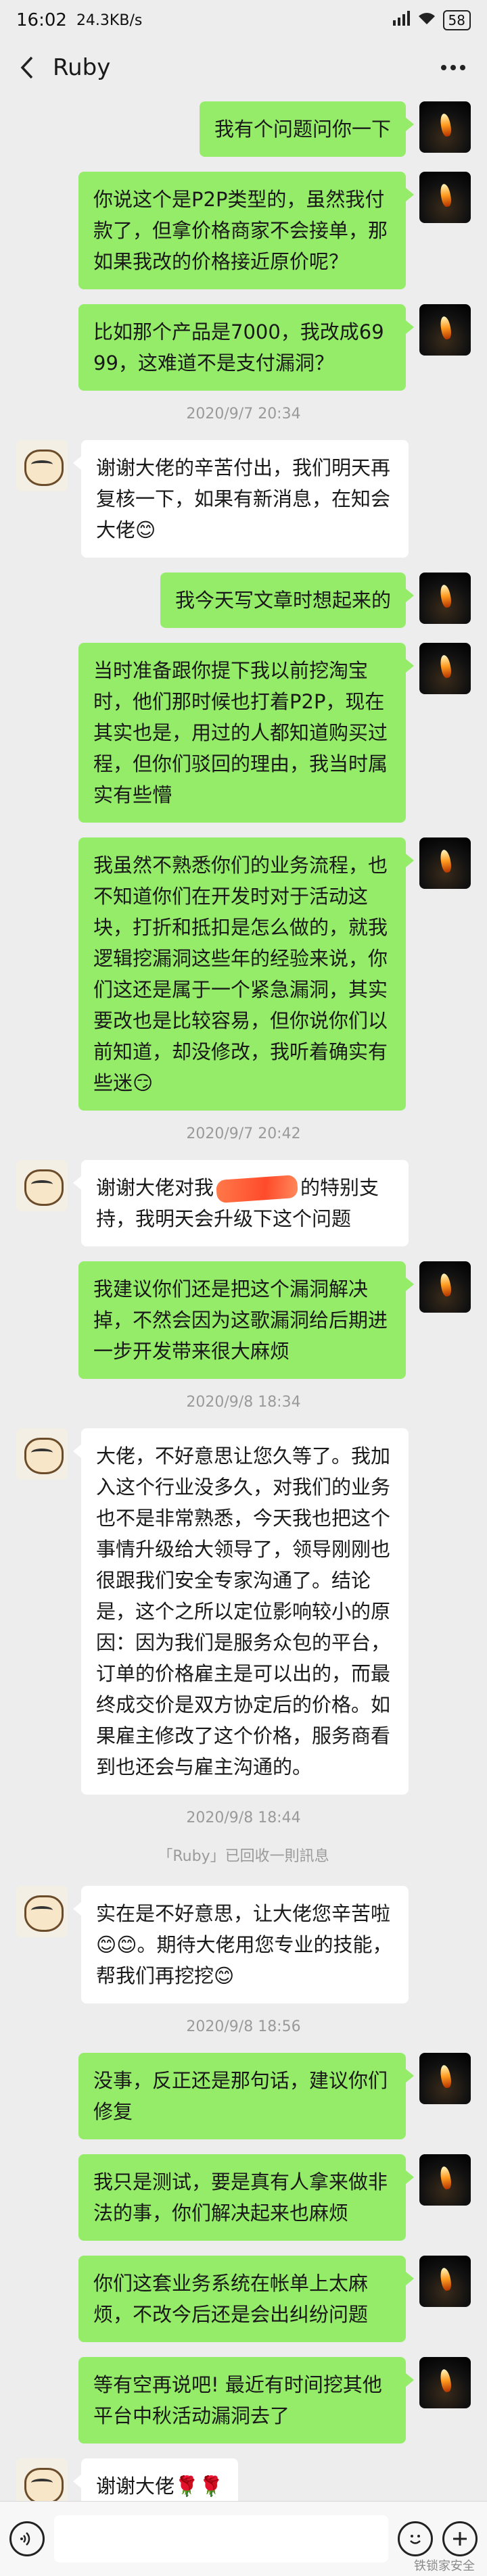 Image resolution: width=487 pixels, height=2576 pixels. What do you see at coordinates (283, 600) in the screenshot?
I see `message-text: 我今天写文章时想起来的` at bounding box center [283, 600].